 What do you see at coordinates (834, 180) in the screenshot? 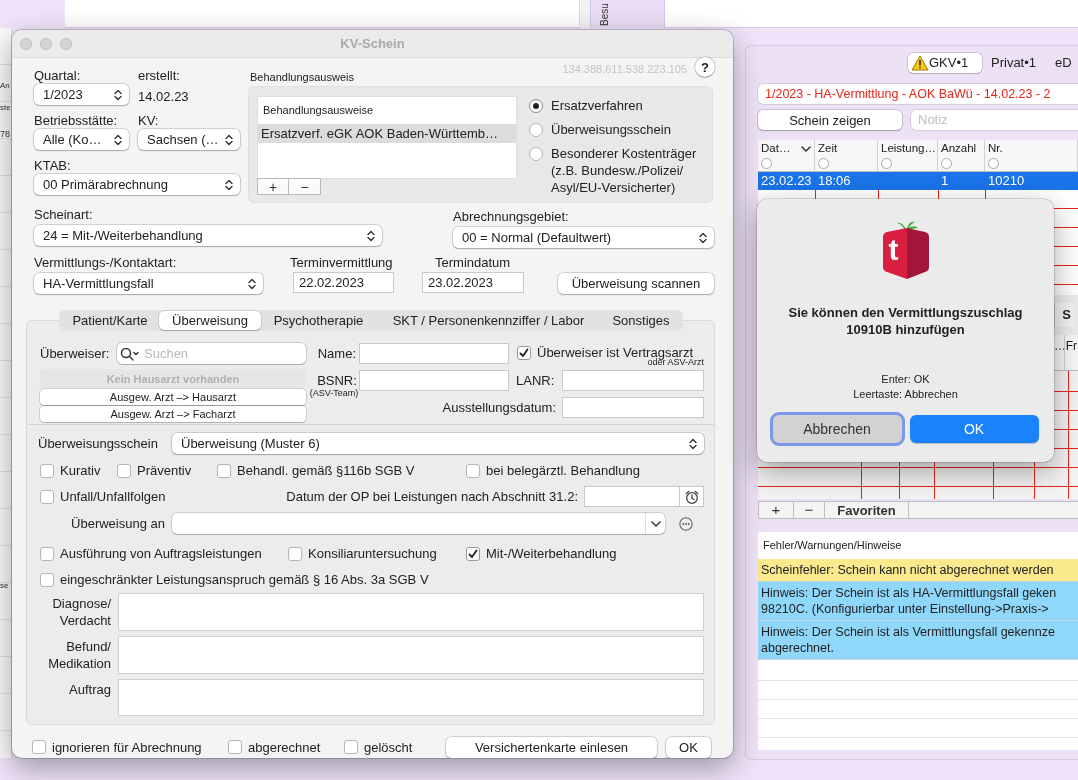
I see `table-cell: 18:06` at bounding box center [834, 180].